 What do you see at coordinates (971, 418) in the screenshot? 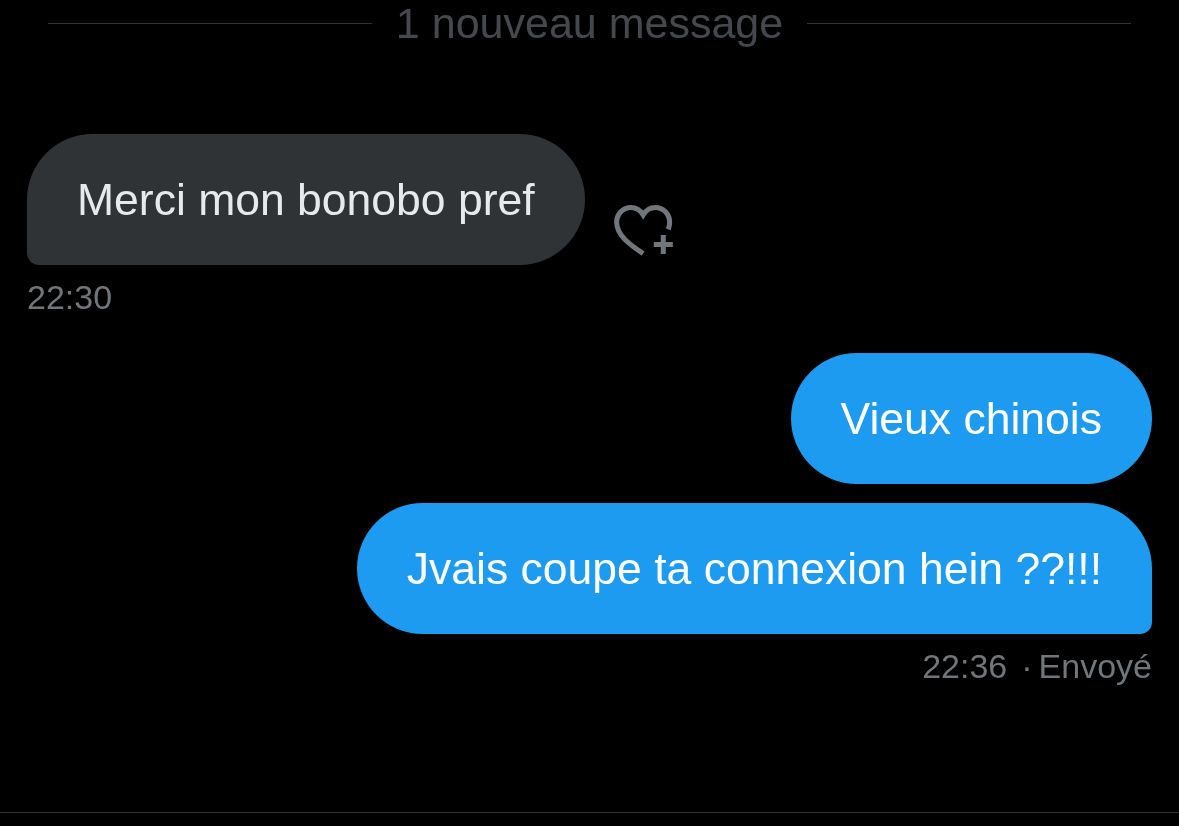
I see `sent-message-bubble: Vieux chinois` at bounding box center [971, 418].